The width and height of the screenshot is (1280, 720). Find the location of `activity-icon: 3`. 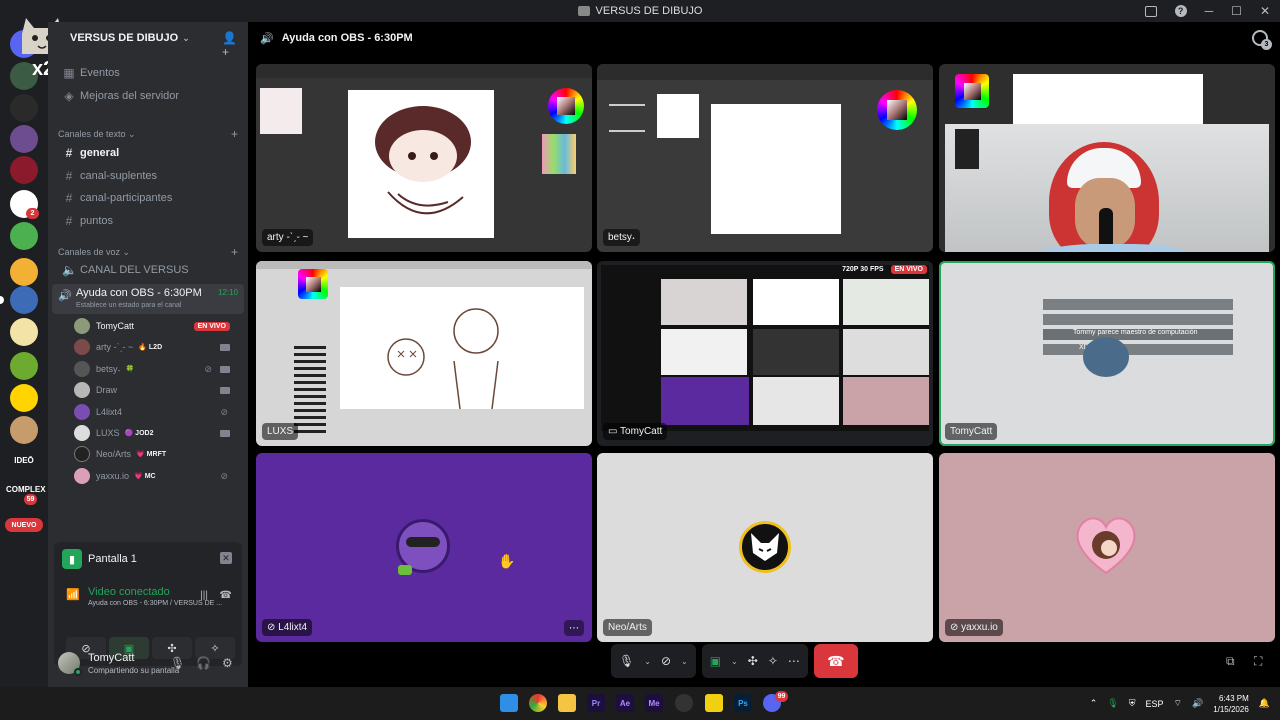

activity-icon: 3 is located at coordinates (1262, 40).